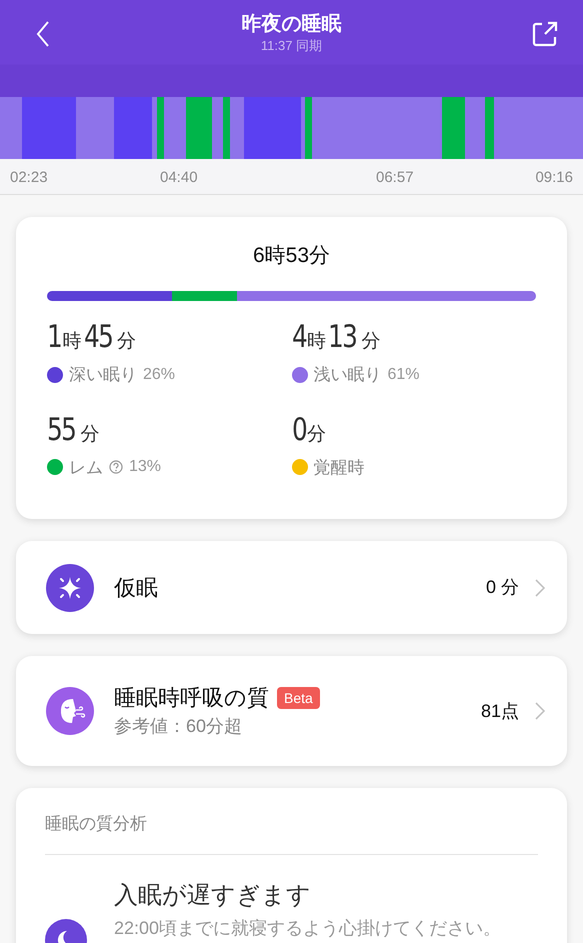 The image size is (583, 943). What do you see at coordinates (86, 467) in the screenshot?
I see `stage-label: レム` at bounding box center [86, 467].